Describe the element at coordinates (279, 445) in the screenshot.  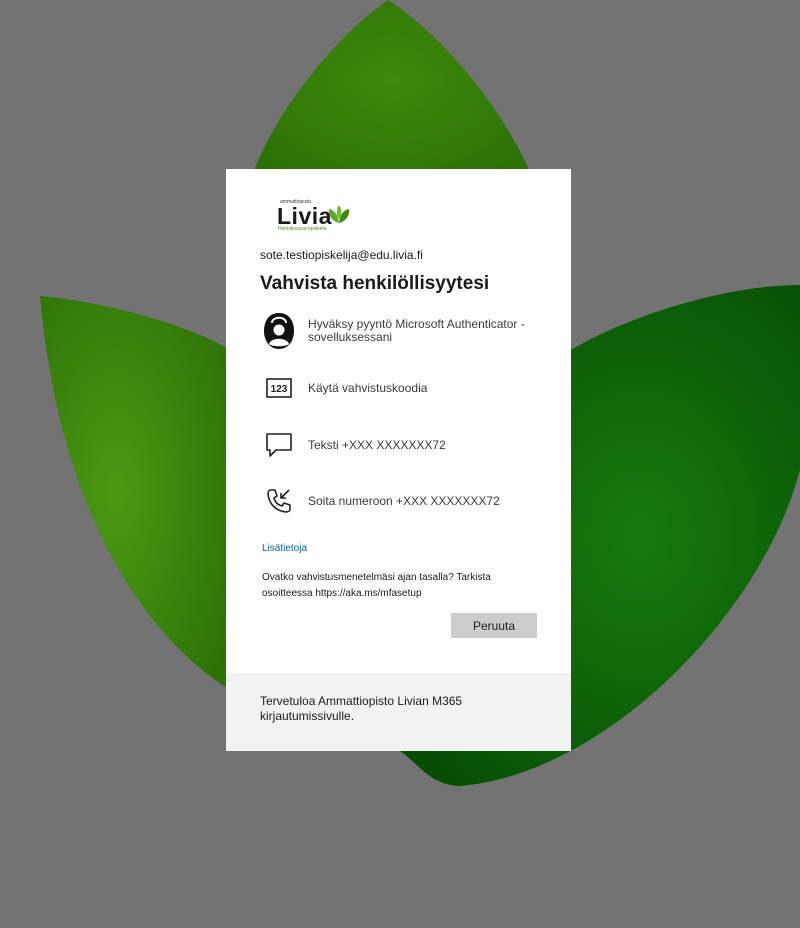
I see `message-icon` at that location.